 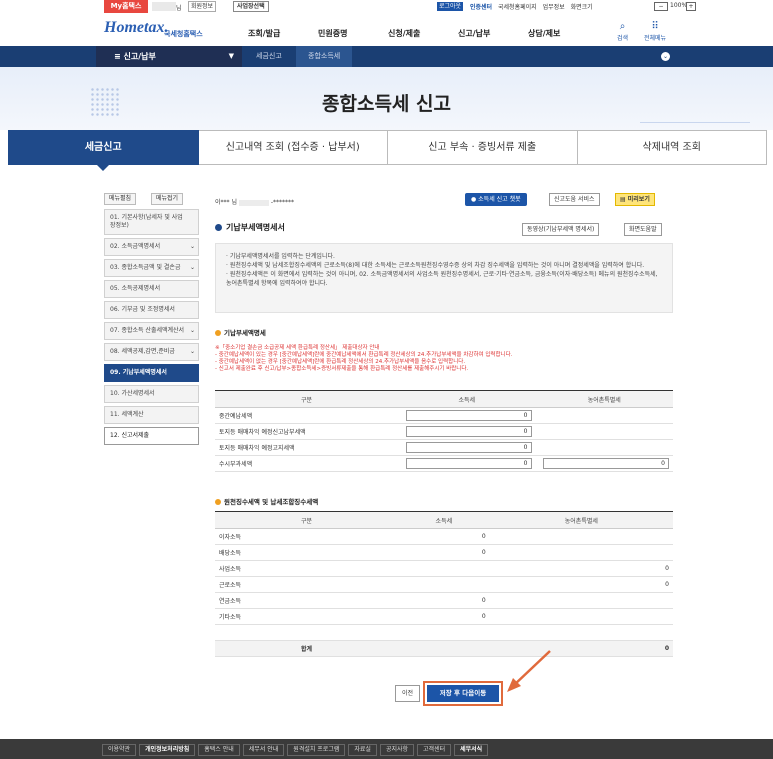 What do you see at coordinates (481, 7) in the screenshot?
I see `auth-center-link: 인증센터` at bounding box center [481, 7].